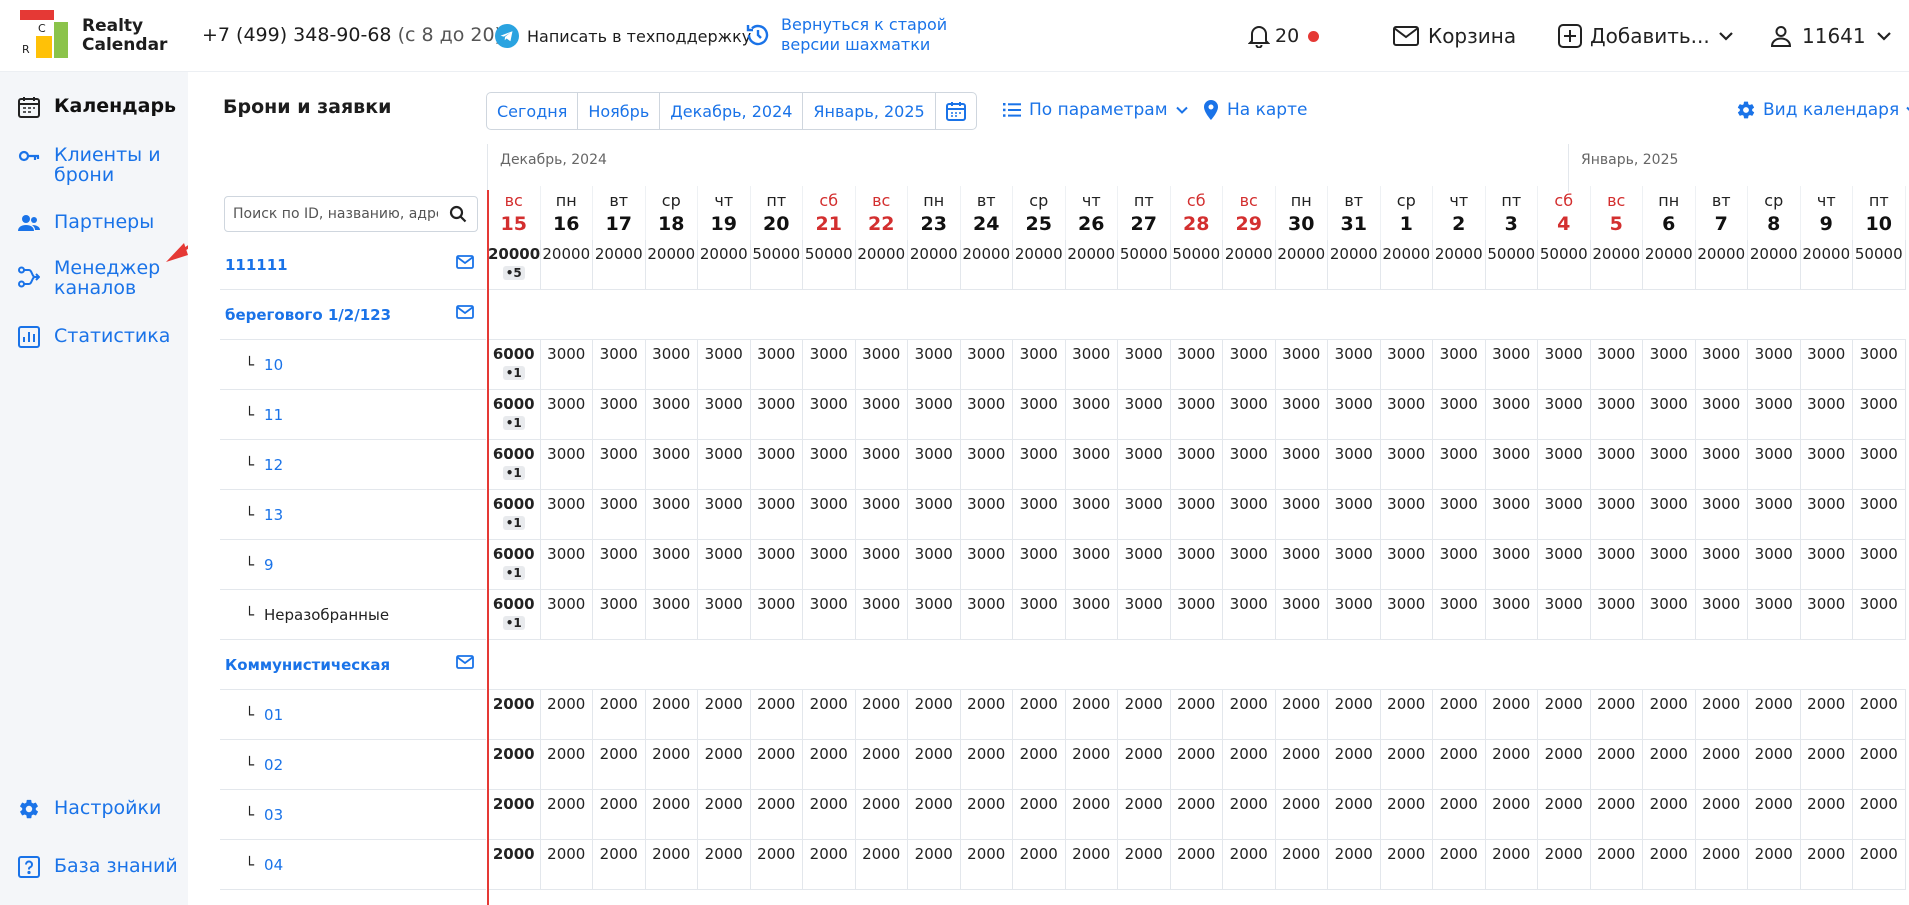  What do you see at coordinates (513, 523) in the screenshot?
I see `booking-count-badge: •1` at bounding box center [513, 523].